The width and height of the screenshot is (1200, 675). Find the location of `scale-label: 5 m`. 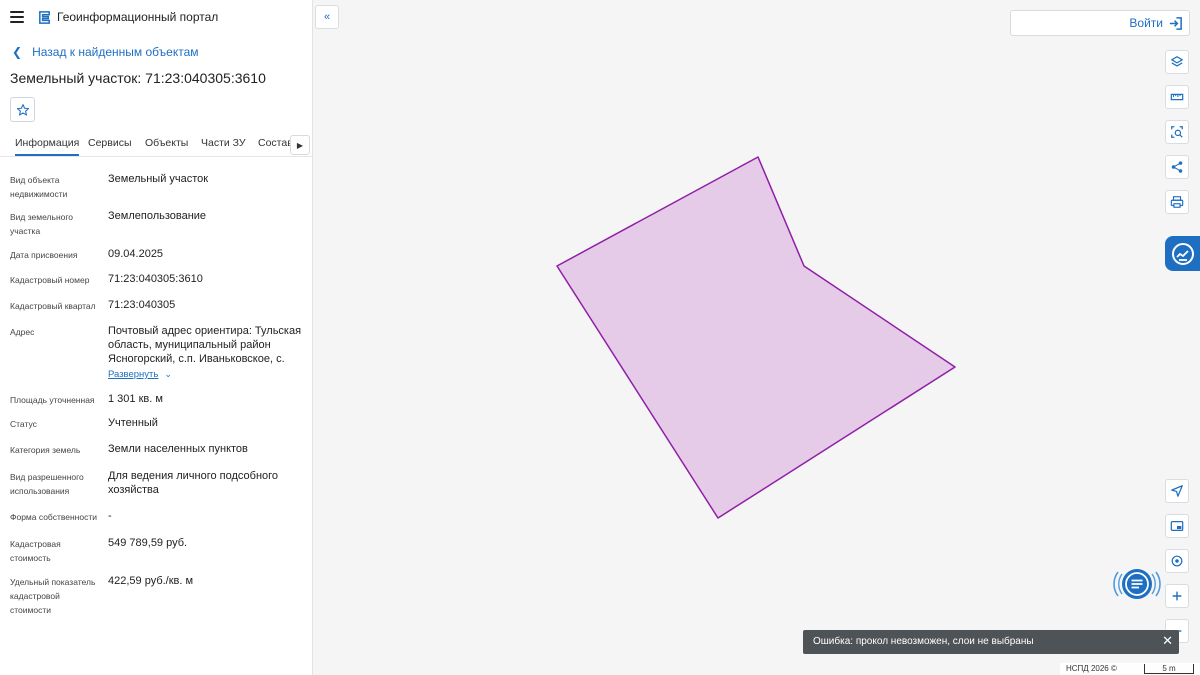

scale-label: 5 m is located at coordinates (1169, 668).